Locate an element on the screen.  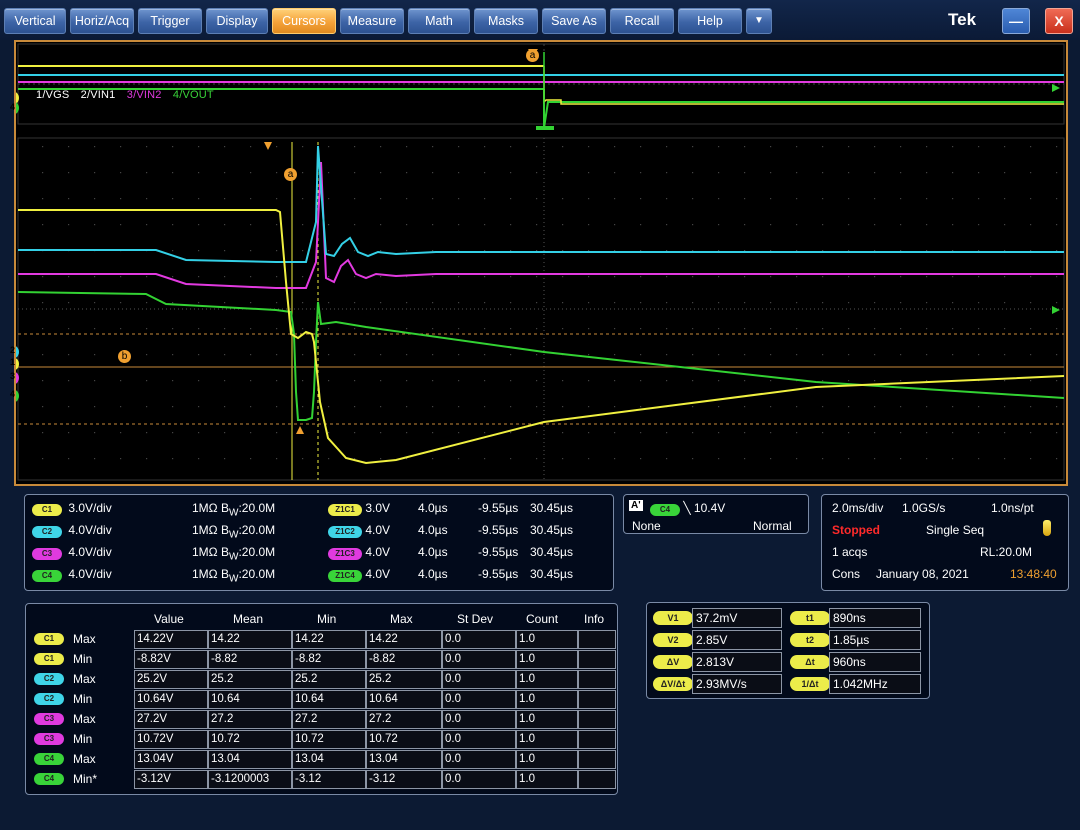
ch2-scale: 4.0V/div is located at coordinates (90, 530).